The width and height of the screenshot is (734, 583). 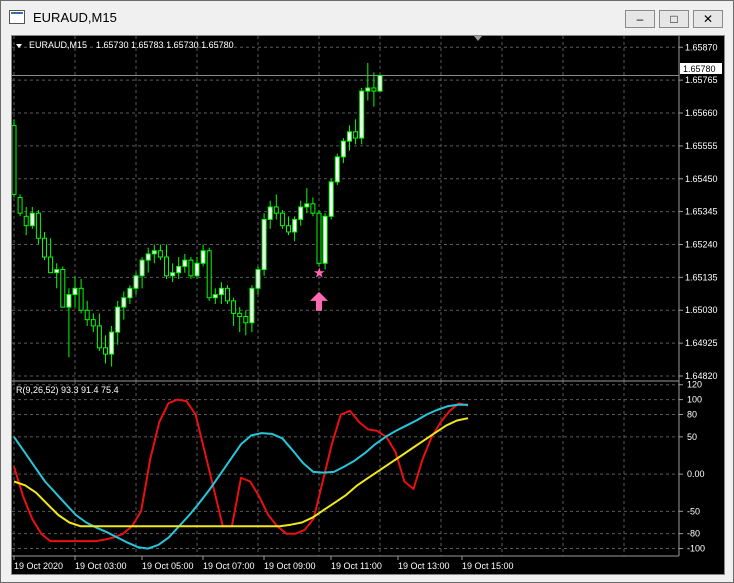 I want to click on buy-arrow-icon, so click(x=319, y=301).